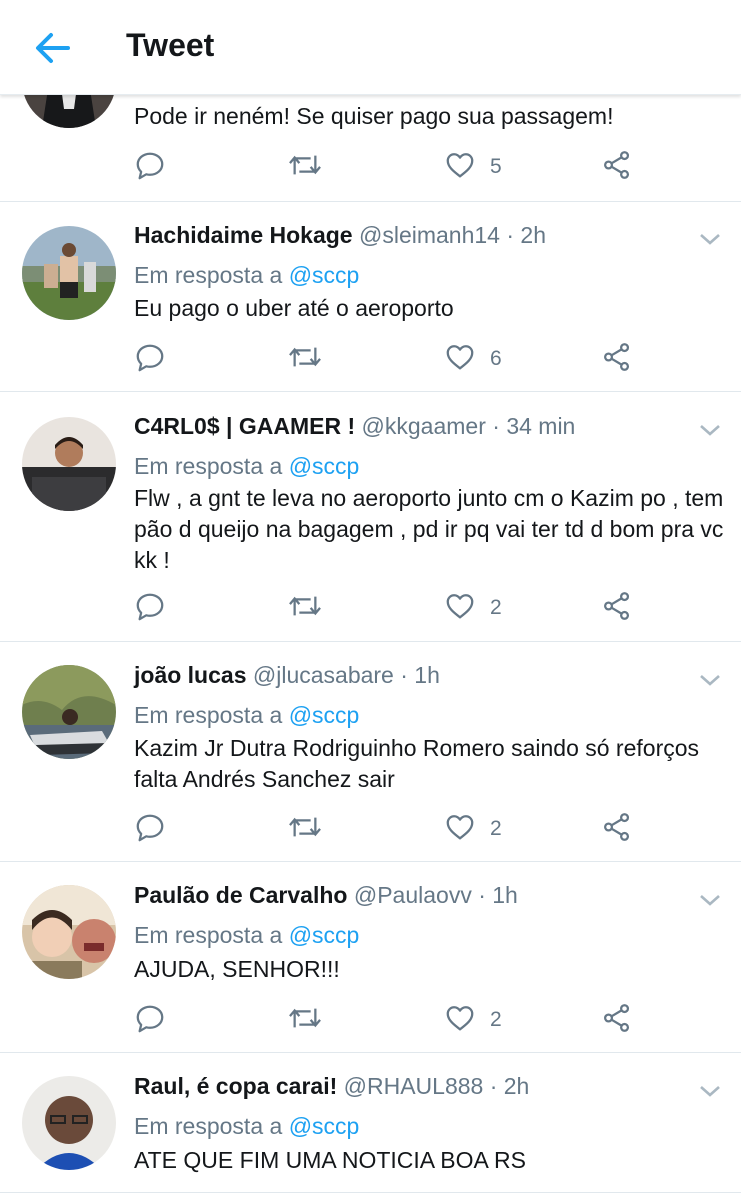 The image size is (741, 1200). I want to click on back-button, so click(52, 48).